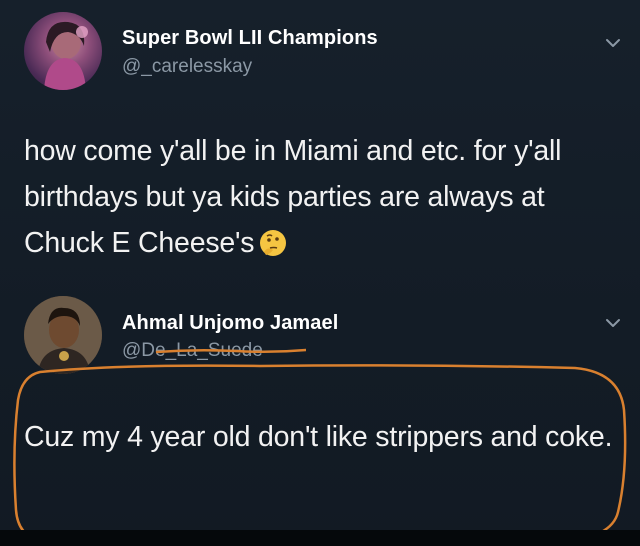 Image resolution: width=640 pixels, height=546 pixels. What do you see at coordinates (273, 243) in the screenshot?
I see `thinking-face-emoji-icon` at bounding box center [273, 243].